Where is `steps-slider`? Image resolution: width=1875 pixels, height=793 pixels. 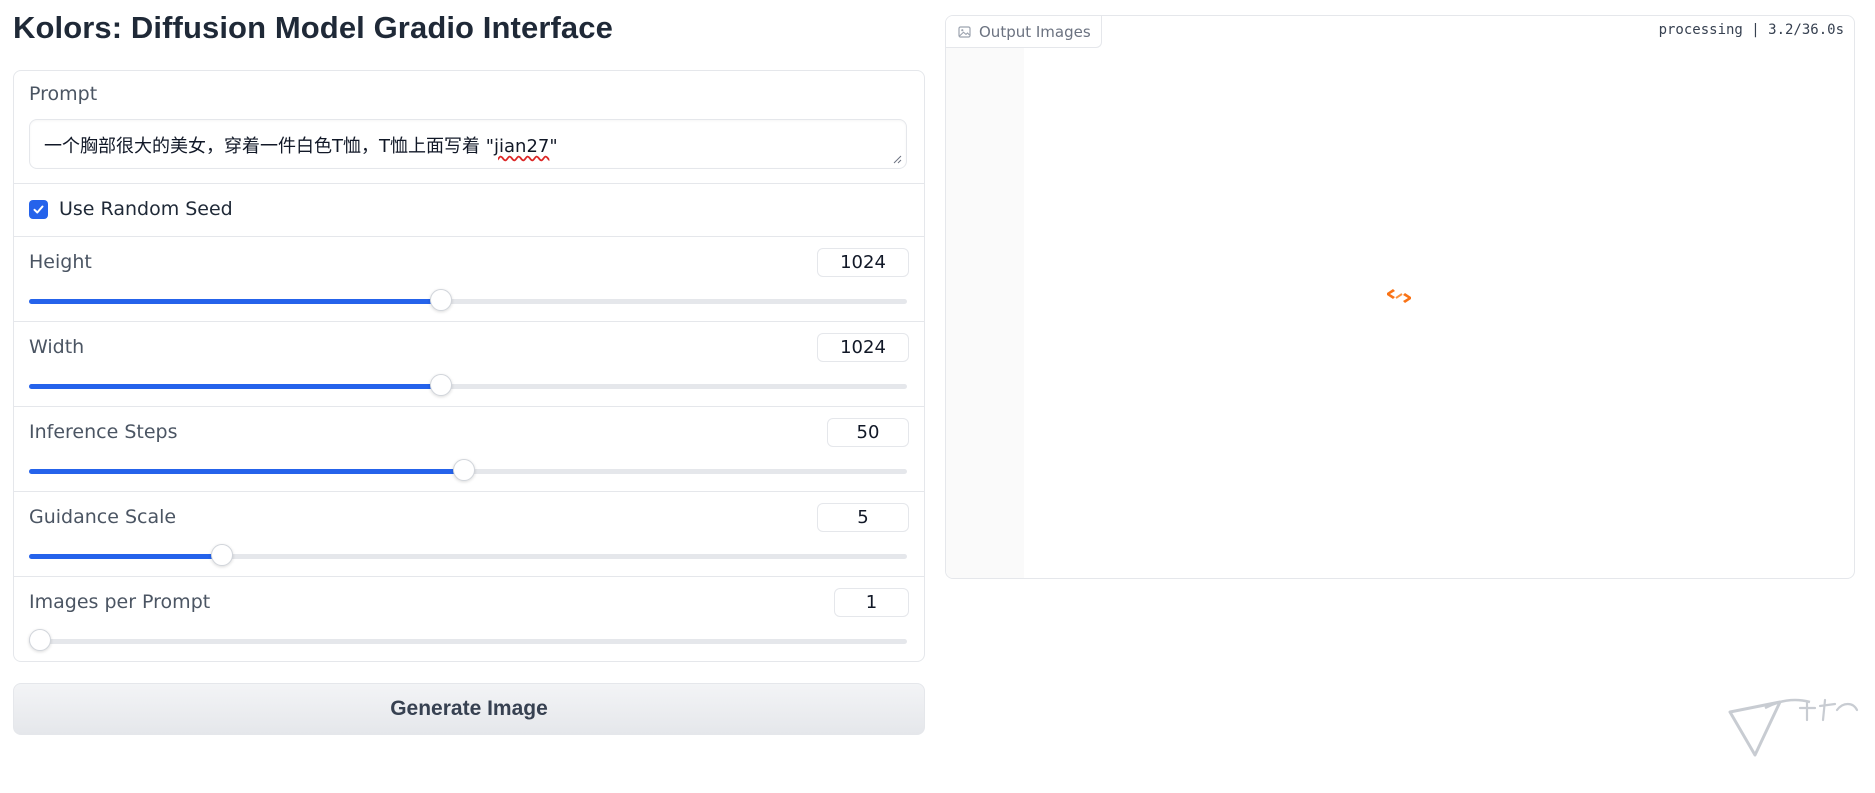 steps-slider is located at coordinates (468, 470).